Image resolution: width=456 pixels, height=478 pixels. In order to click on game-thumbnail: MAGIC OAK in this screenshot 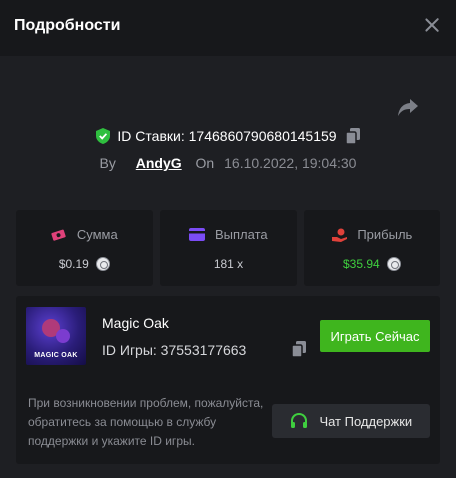, I will do `click(56, 336)`.